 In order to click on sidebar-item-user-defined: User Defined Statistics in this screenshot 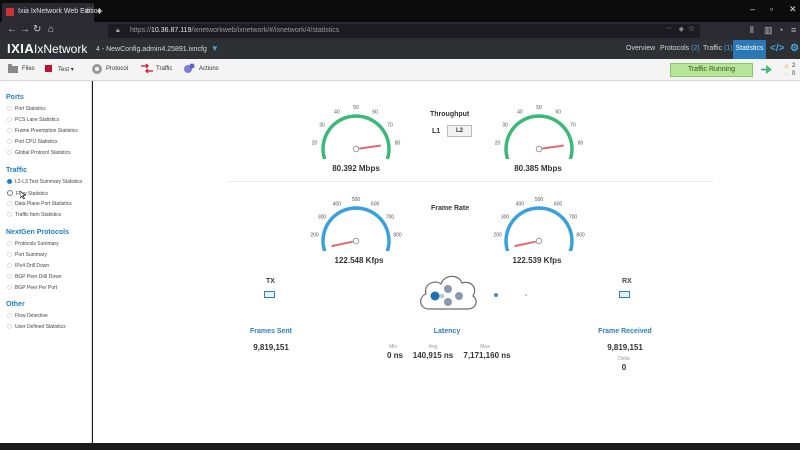, I will do `click(36, 327)`.